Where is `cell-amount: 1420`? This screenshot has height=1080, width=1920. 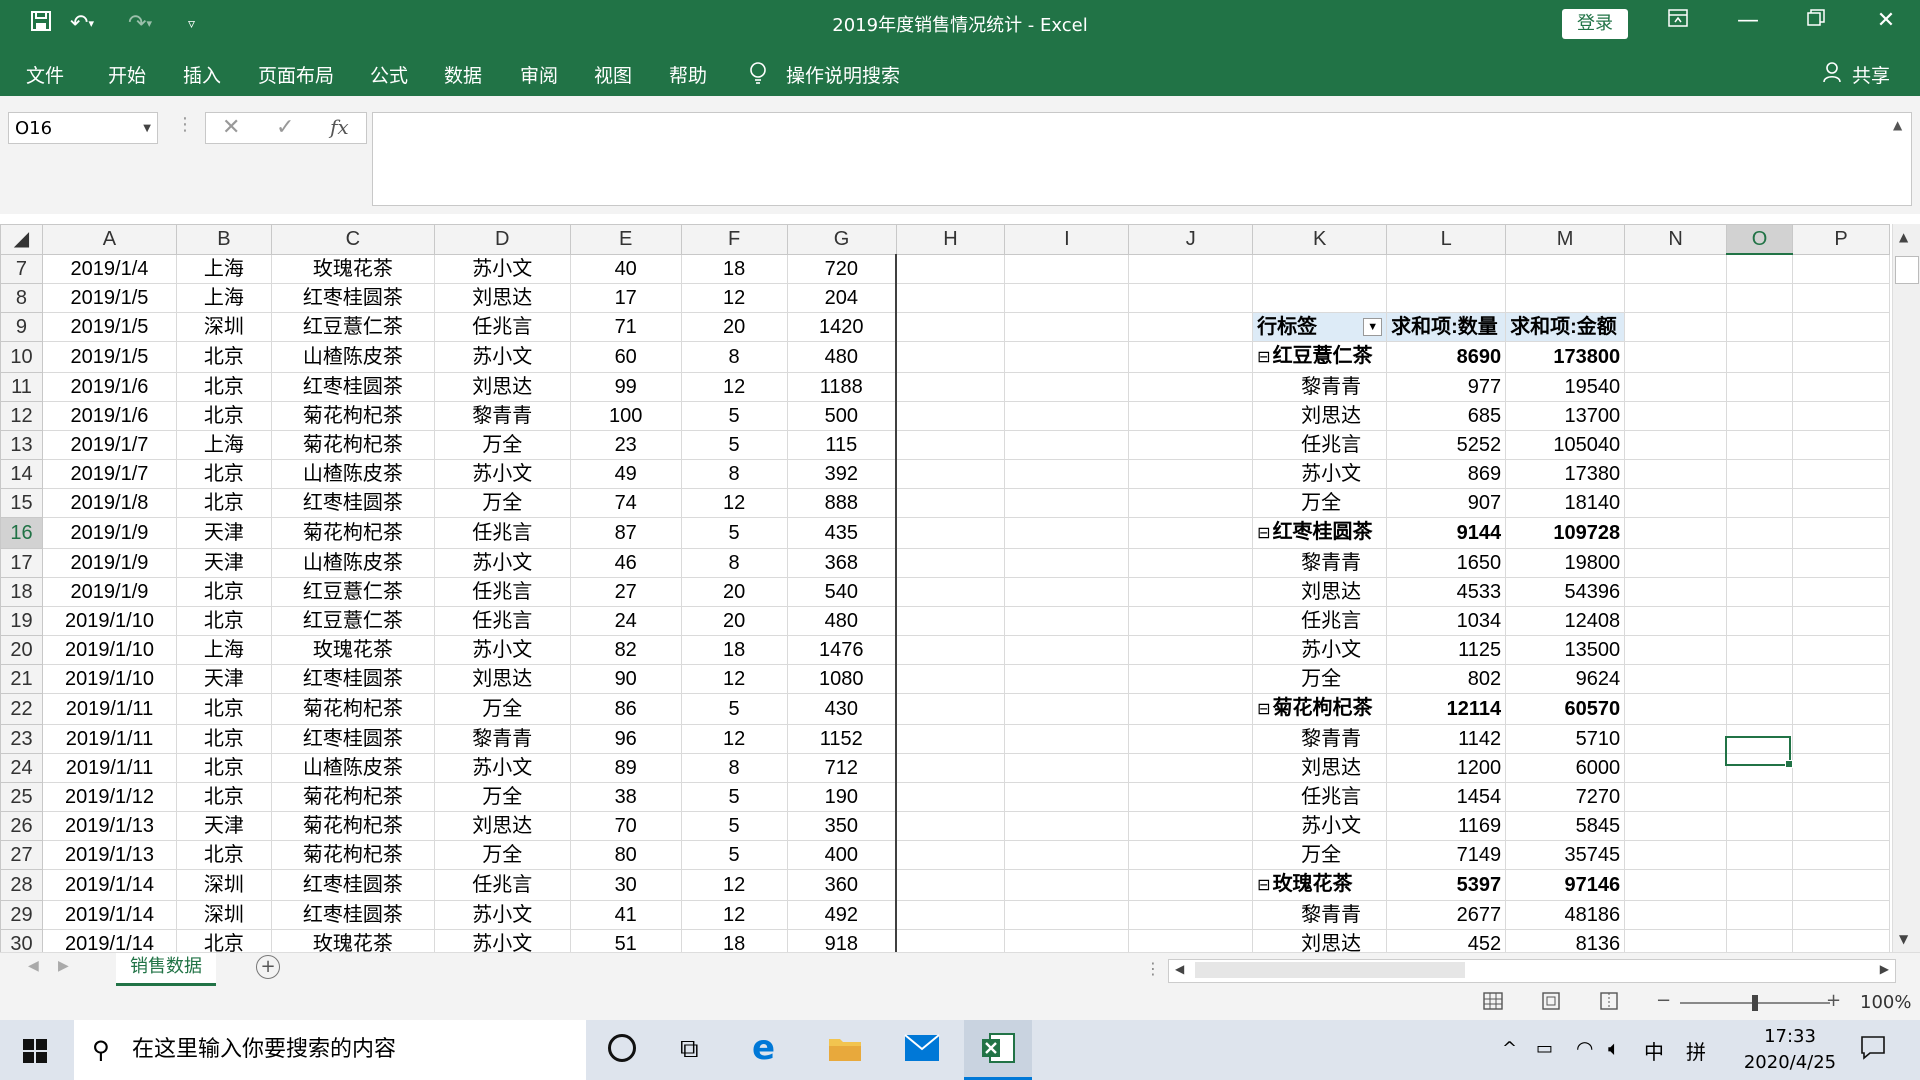
cell-amount: 1420 is located at coordinates (841, 326).